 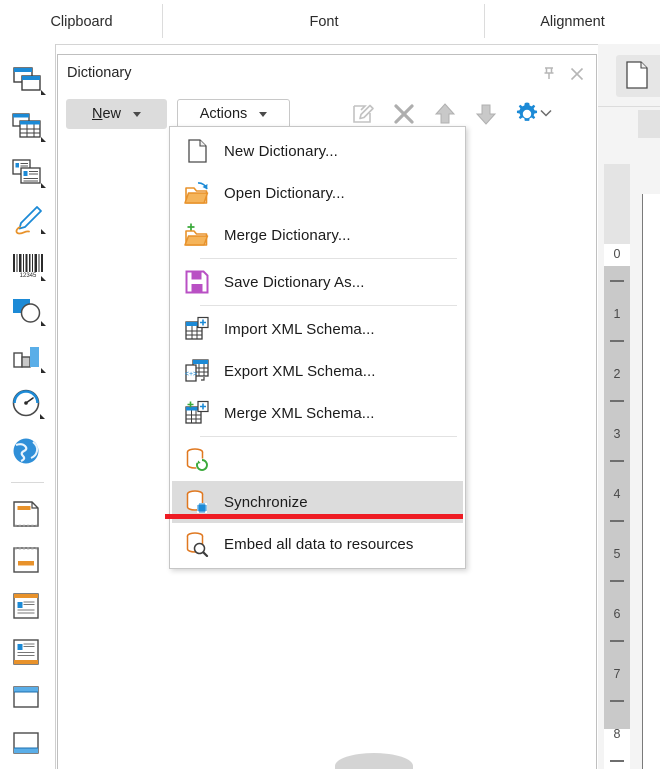 I want to click on actions-button: Actions, so click(x=233, y=114).